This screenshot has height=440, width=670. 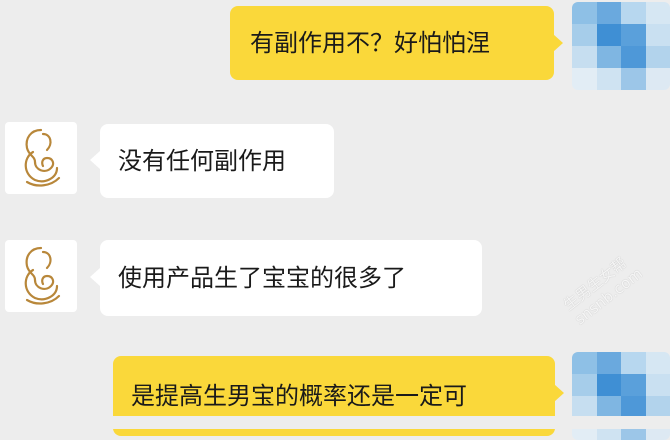 I want to click on message-text: 没有任何副作用, so click(x=202, y=161).